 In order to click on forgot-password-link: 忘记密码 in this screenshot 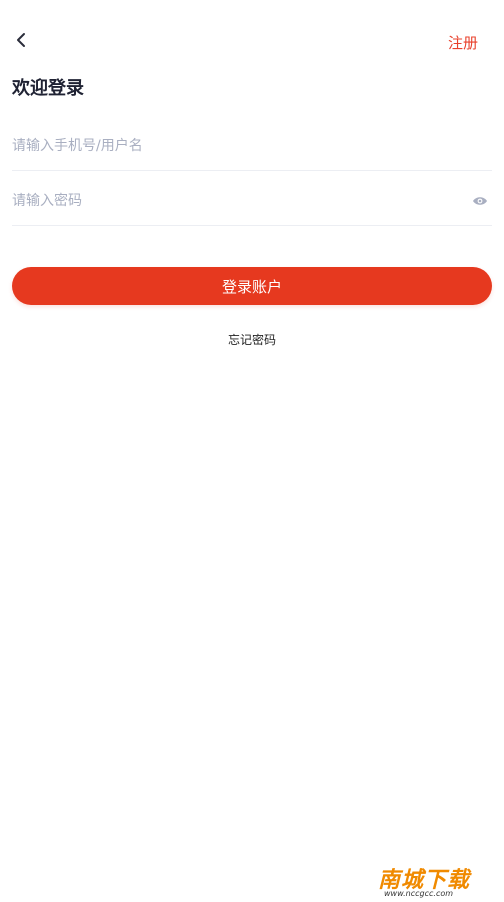, I will do `click(252, 339)`.